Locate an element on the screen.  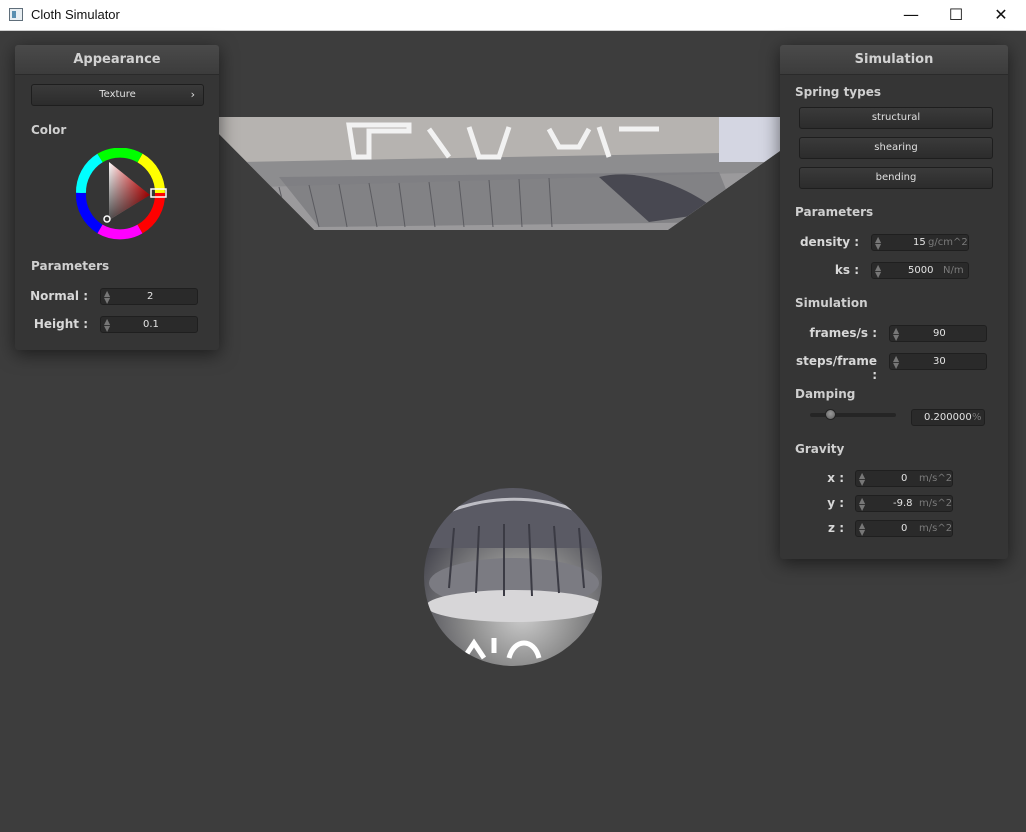
normal-input: ▲ ▼ 2 is located at coordinates (149, 296).